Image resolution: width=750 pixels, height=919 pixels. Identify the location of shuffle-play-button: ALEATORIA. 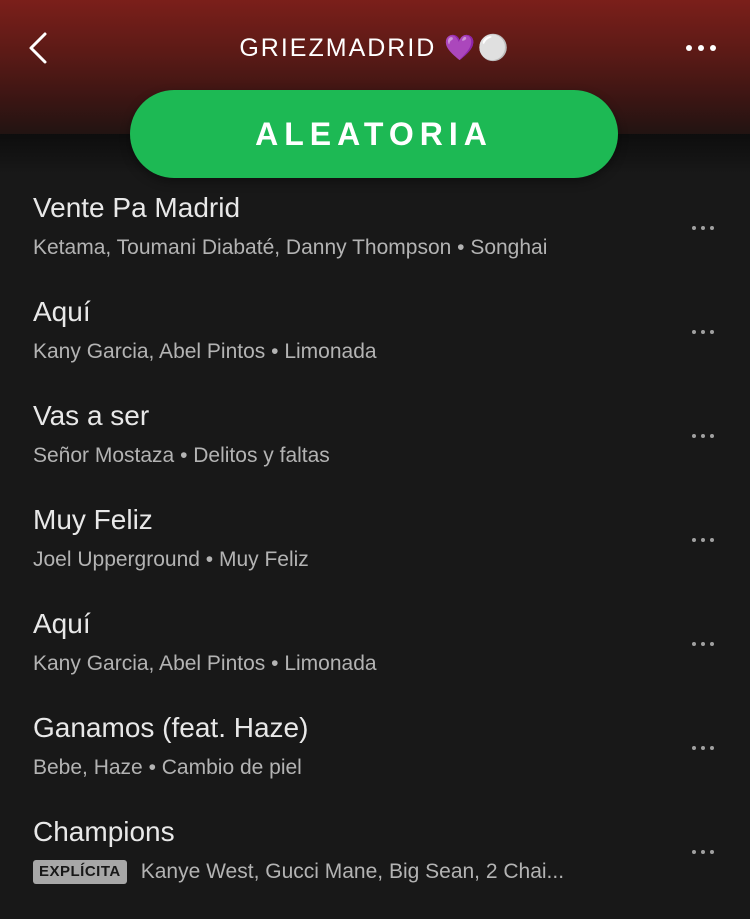
(374, 134).